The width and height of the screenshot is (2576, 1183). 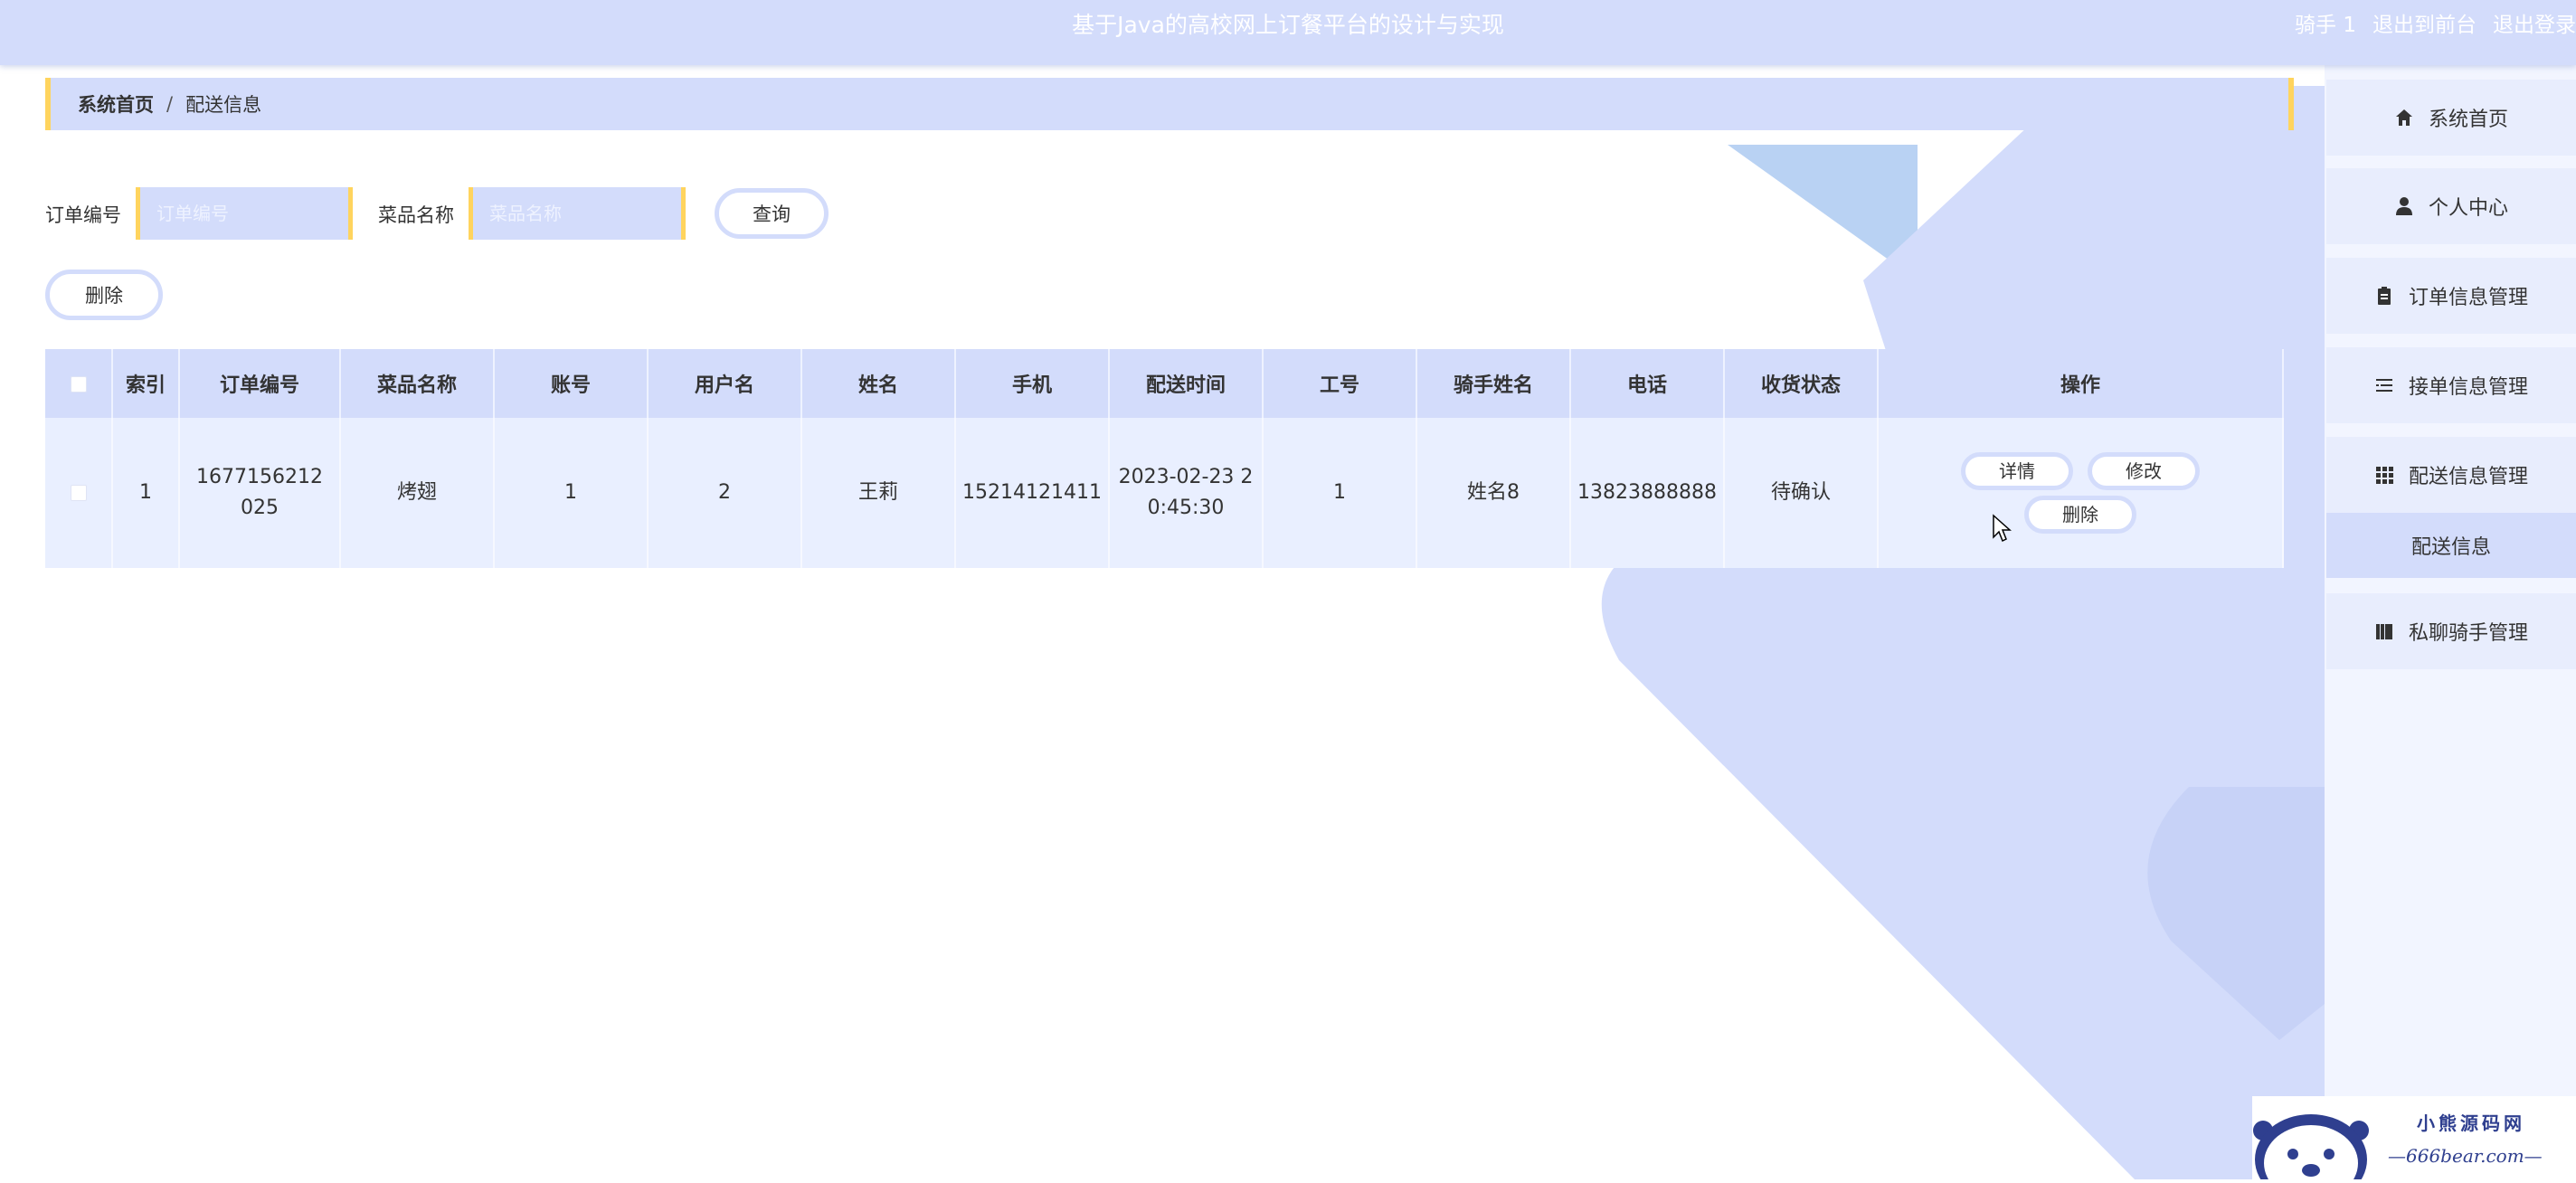 I want to click on cell-phone: 15214121411, so click(x=1033, y=493).